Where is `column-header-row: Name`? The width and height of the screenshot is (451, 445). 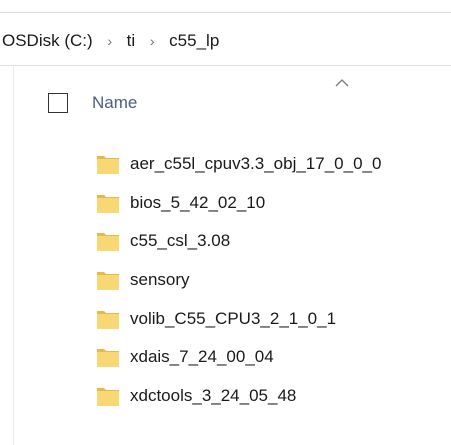
column-header-row: Name is located at coordinates (92, 103).